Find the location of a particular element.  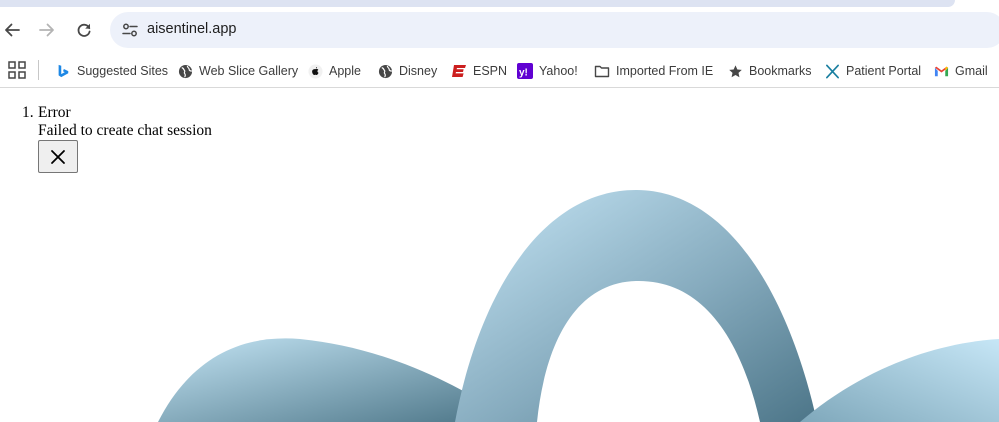

espn-icon is located at coordinates (459, 71).